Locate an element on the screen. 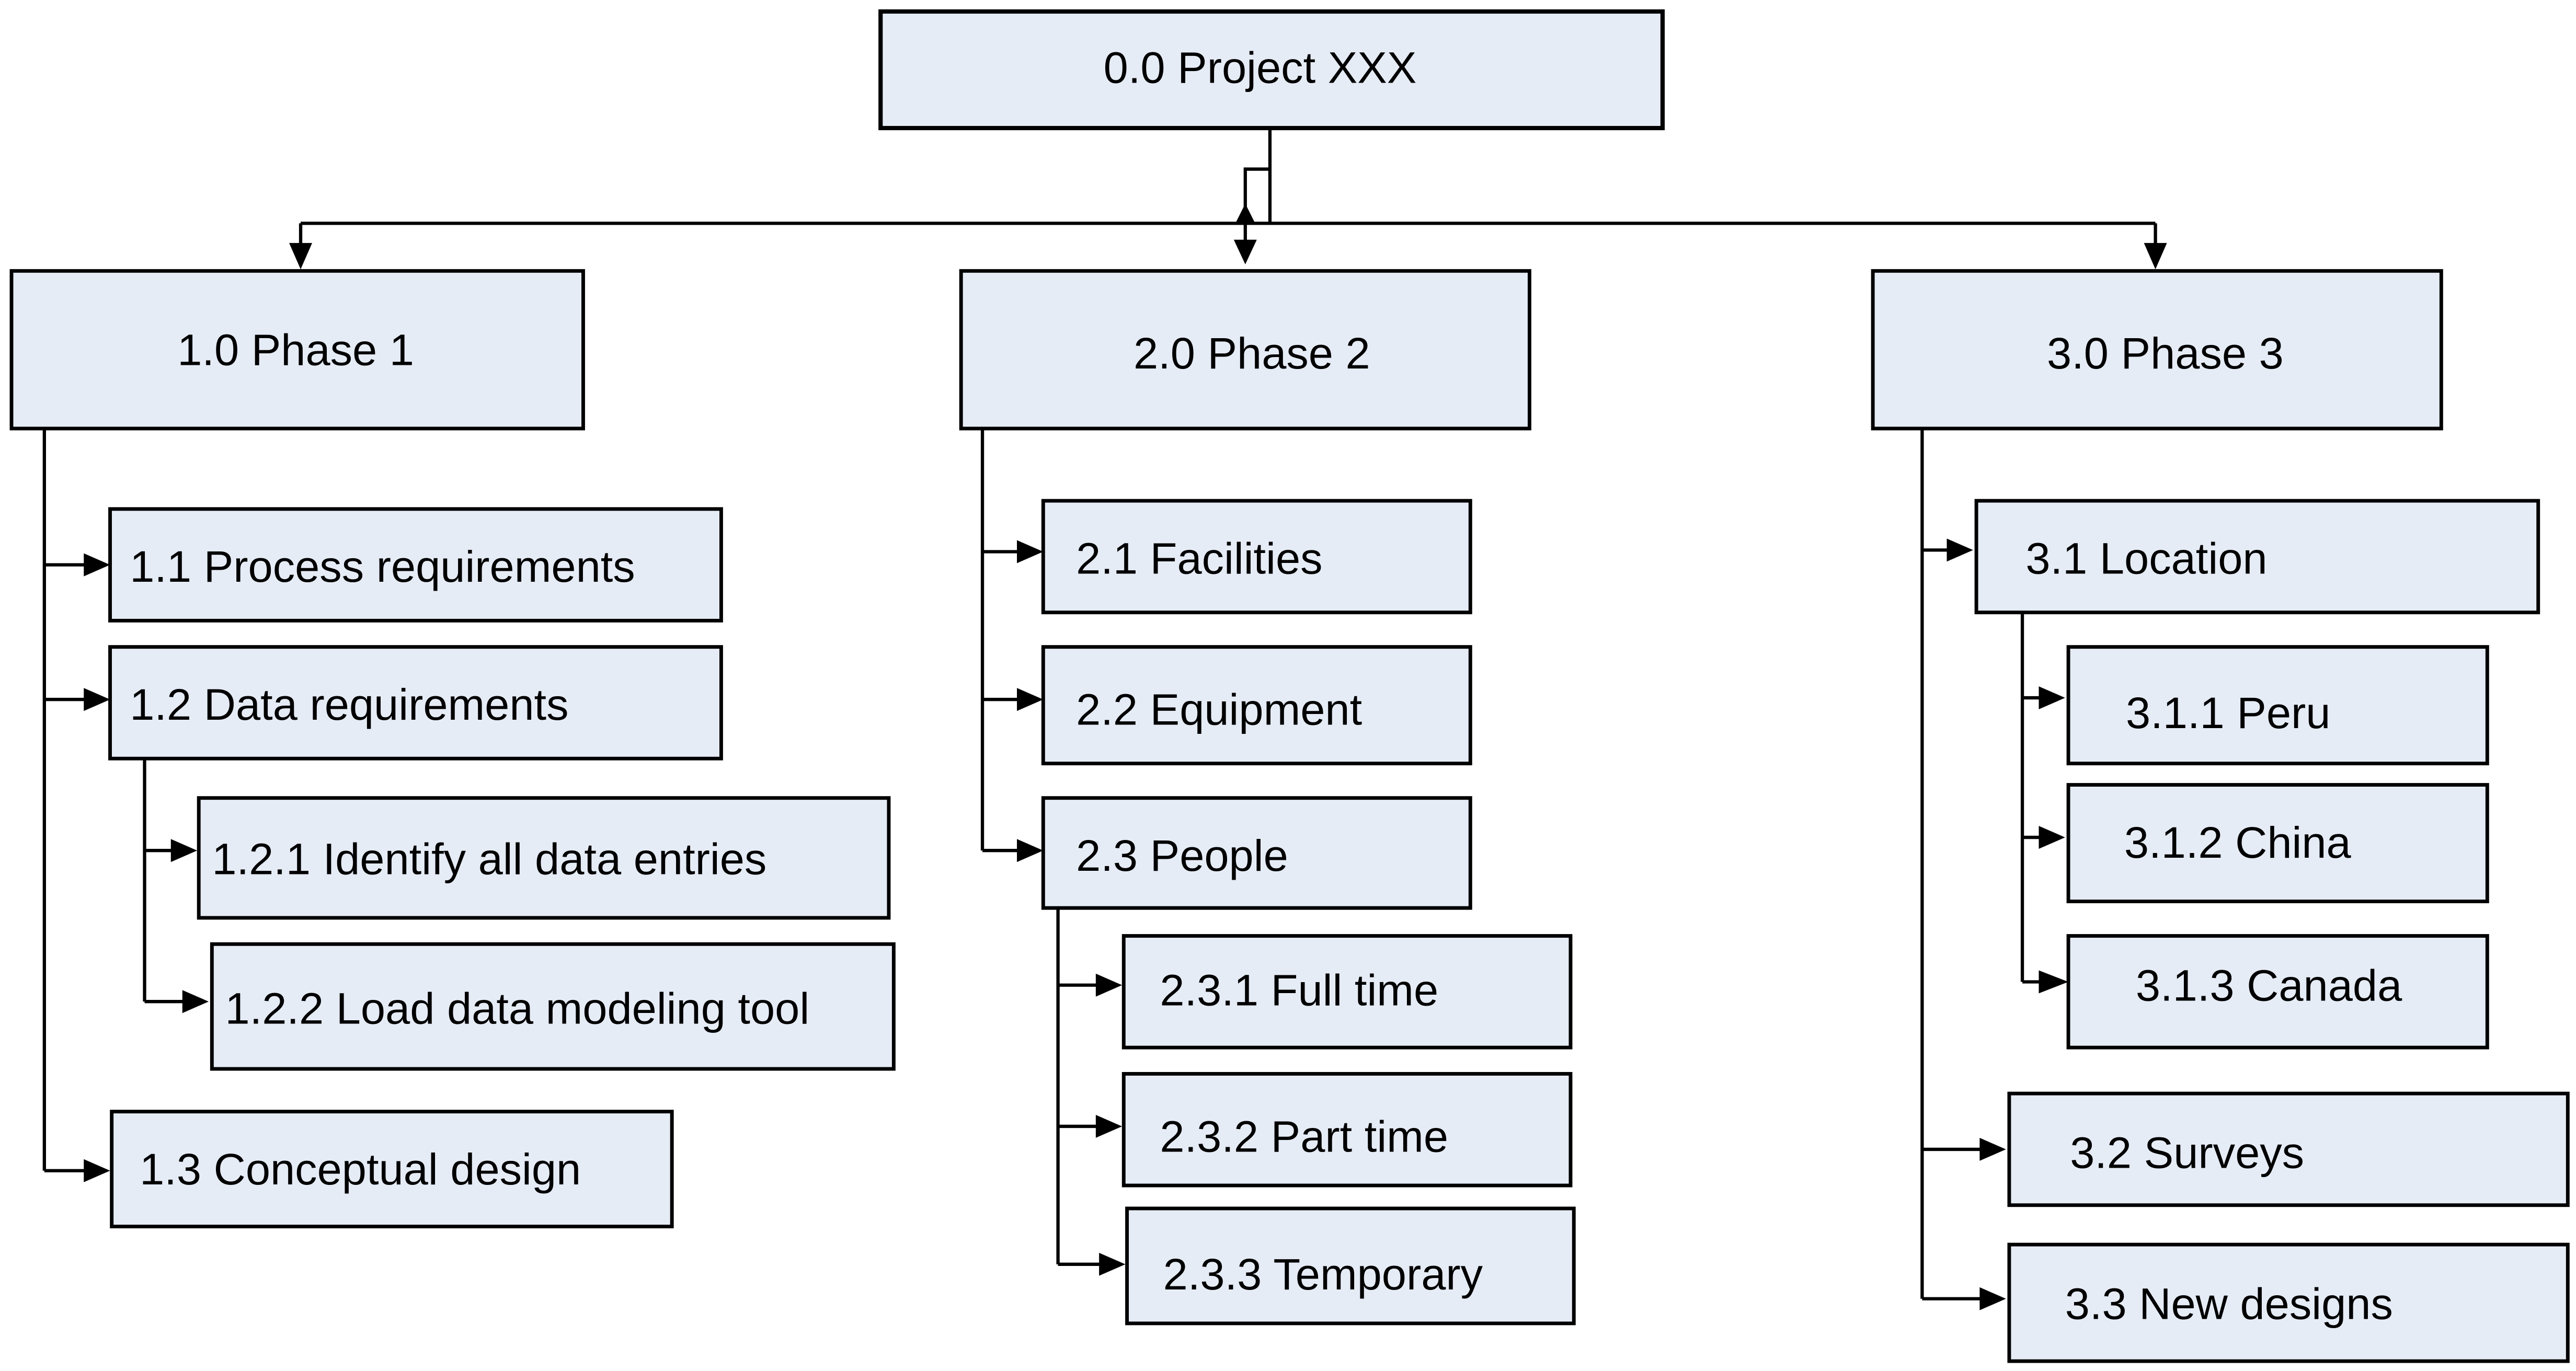  node-label: 2.3 People is located at coordinates (1182, 855).